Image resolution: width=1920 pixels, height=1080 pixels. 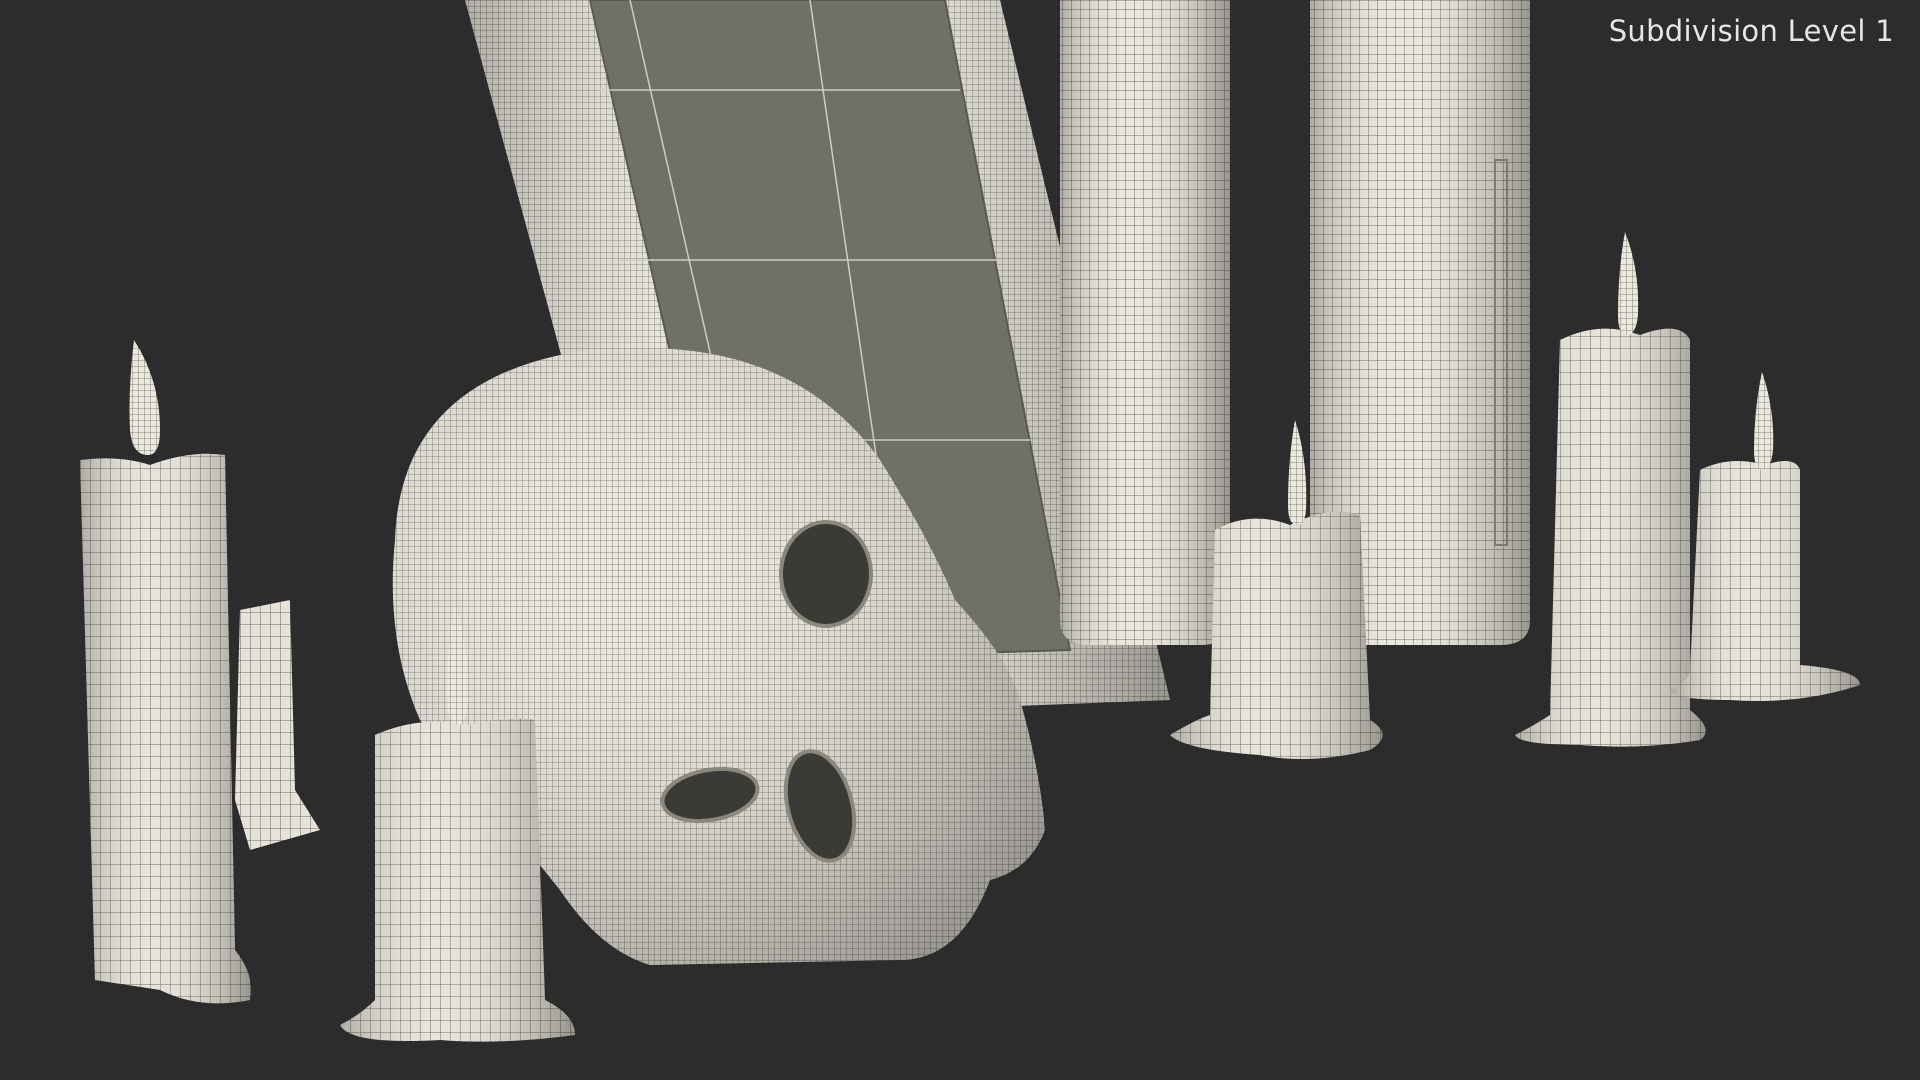 What do you see at coordinates (1751, 31) in the screenshot?
I see `subdivision-level-label: Subdivision Level 1` at bounding box center [1751, 31].